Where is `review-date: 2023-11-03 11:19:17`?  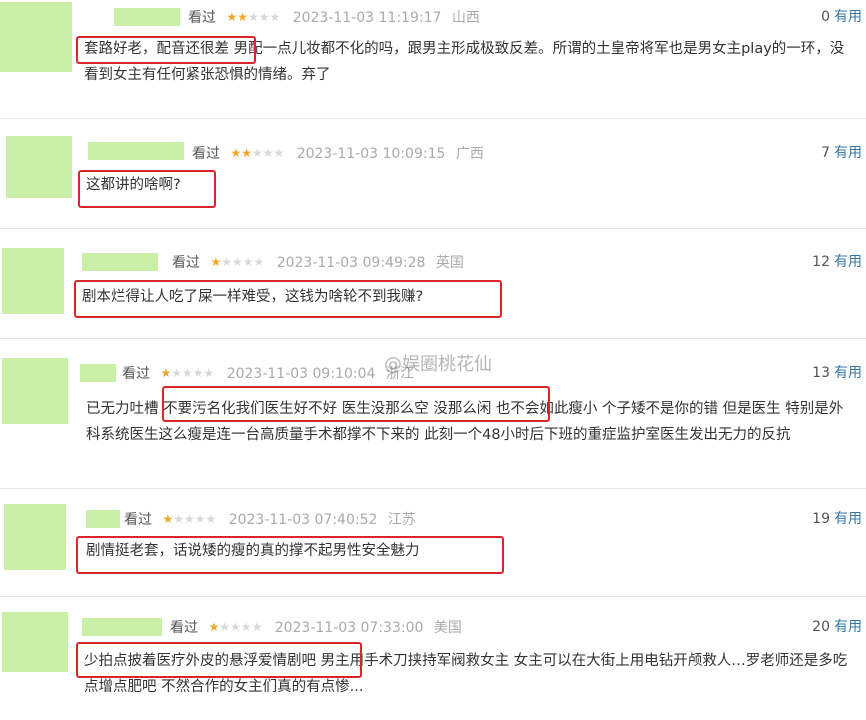 review-date: 2023-11-03 11:19:17 is located at coordinates (367, 18).